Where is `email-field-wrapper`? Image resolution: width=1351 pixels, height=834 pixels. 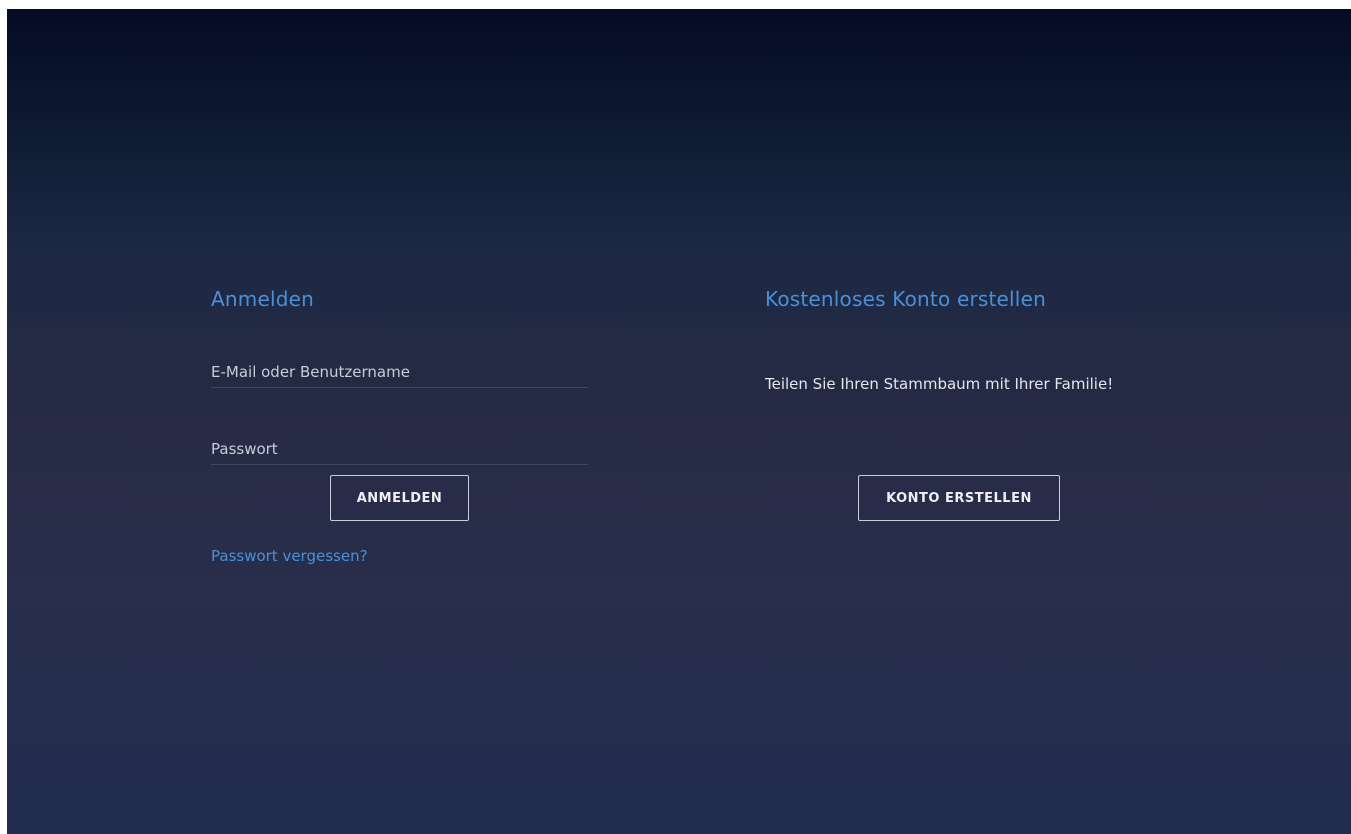
email-field-wrapper is located at coordinates (399, 372).